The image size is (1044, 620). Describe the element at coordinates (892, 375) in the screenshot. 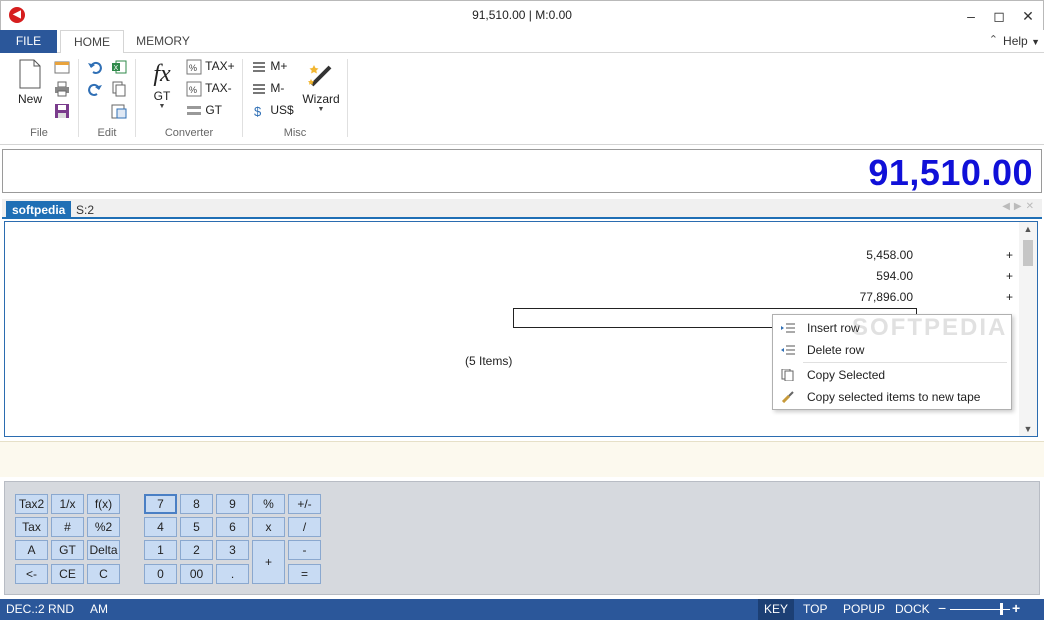

I see `menu-item-copy-selected: Copy Selected` at that location.